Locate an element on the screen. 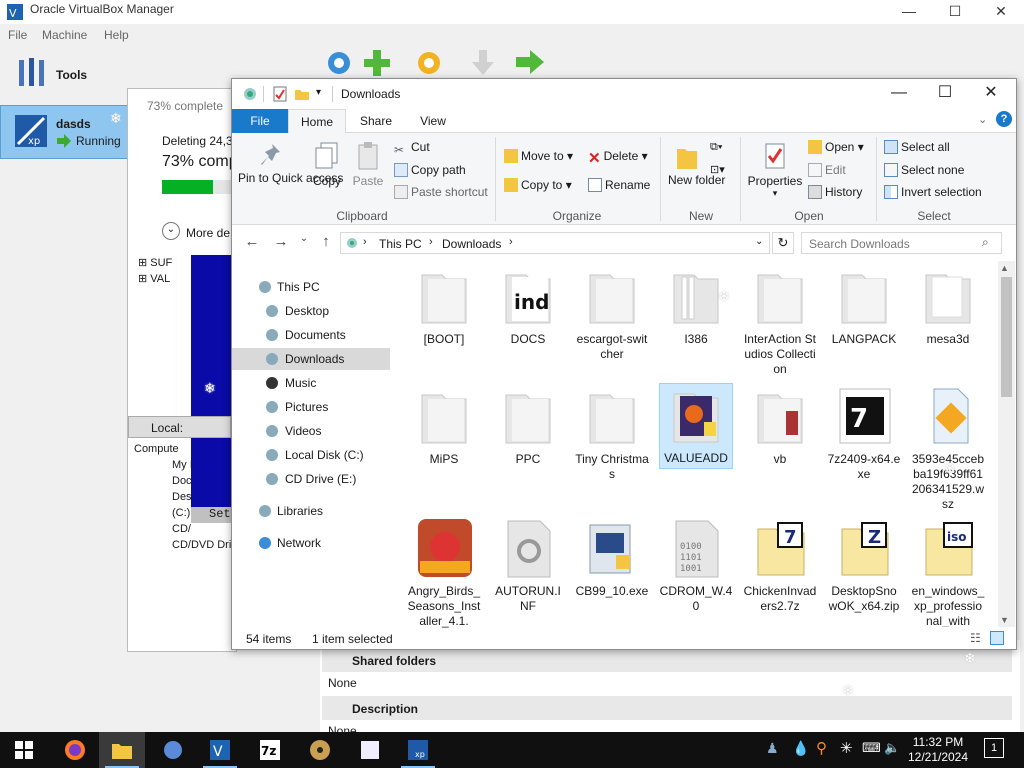  file-item-valueadd: VALUEADD is located at coordinates (696, 426).